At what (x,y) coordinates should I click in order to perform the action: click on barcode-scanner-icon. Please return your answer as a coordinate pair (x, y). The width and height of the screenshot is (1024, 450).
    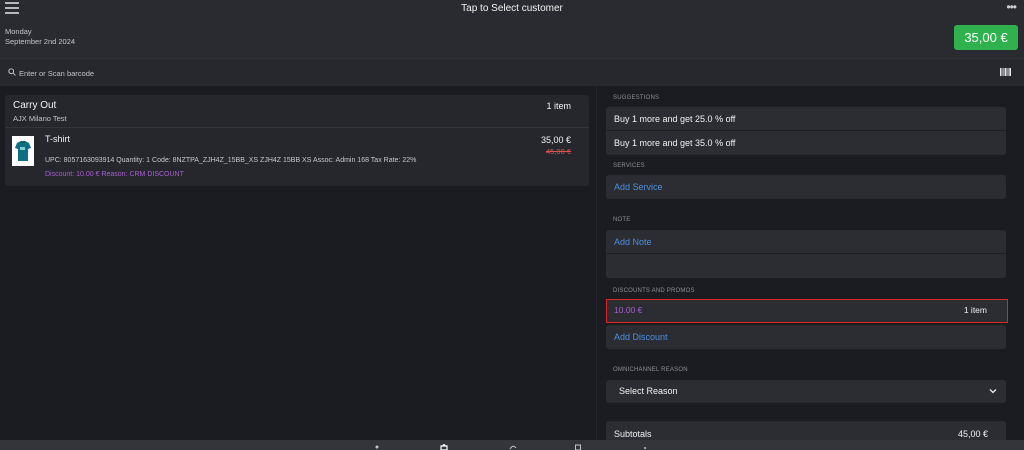
    Looking at the image, I should click on (1005, 72).